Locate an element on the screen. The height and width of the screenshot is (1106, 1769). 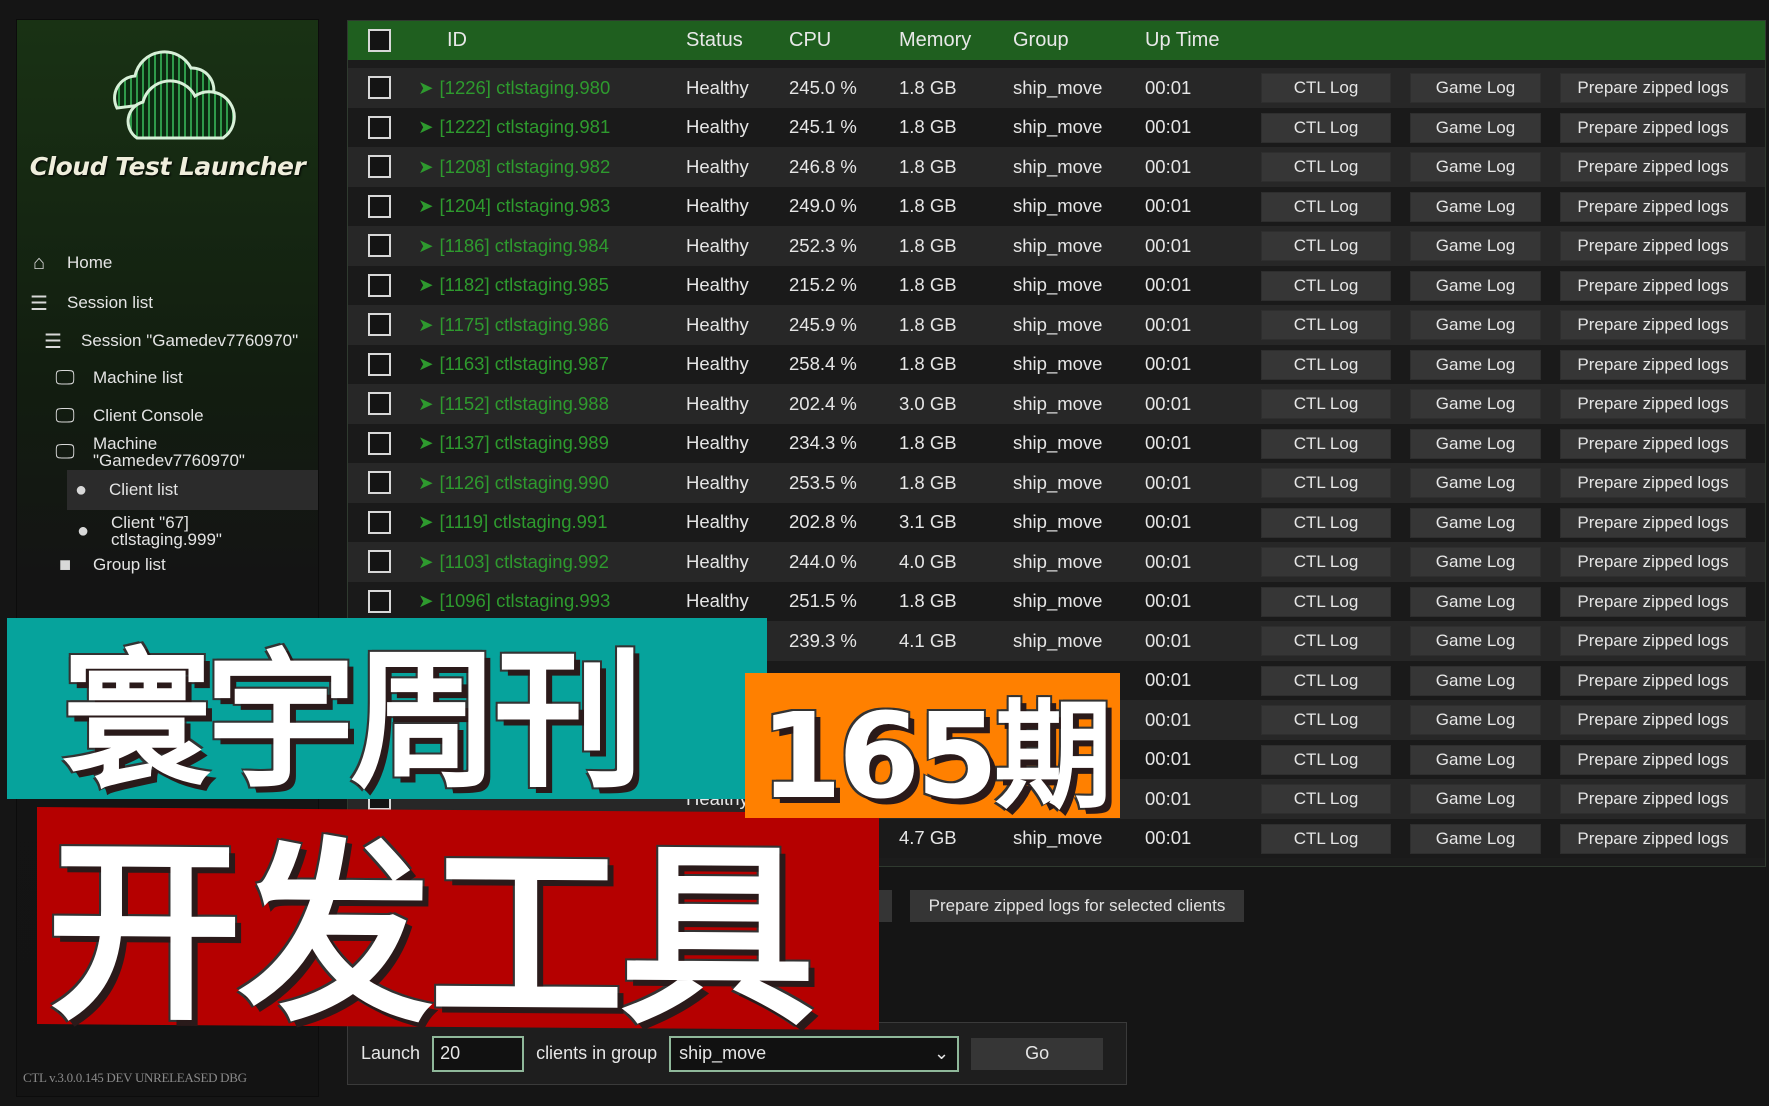
select-all-checkbox is located at coordinates (379, 40).